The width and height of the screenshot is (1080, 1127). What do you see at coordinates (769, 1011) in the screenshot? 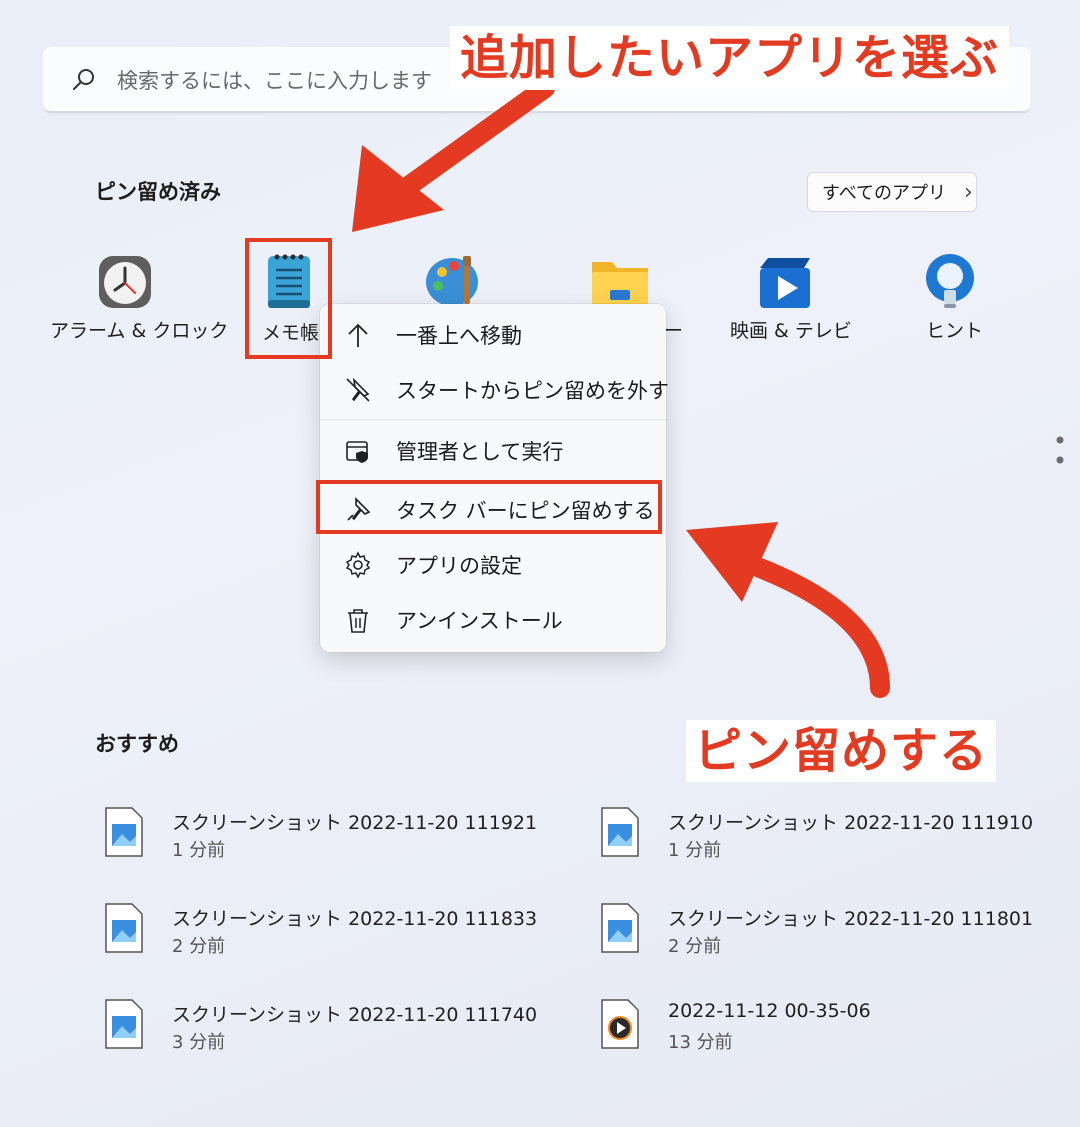
I see `recommended-item-title: 2022-11-12 00-35-06` at bounding box center [769, 1011].